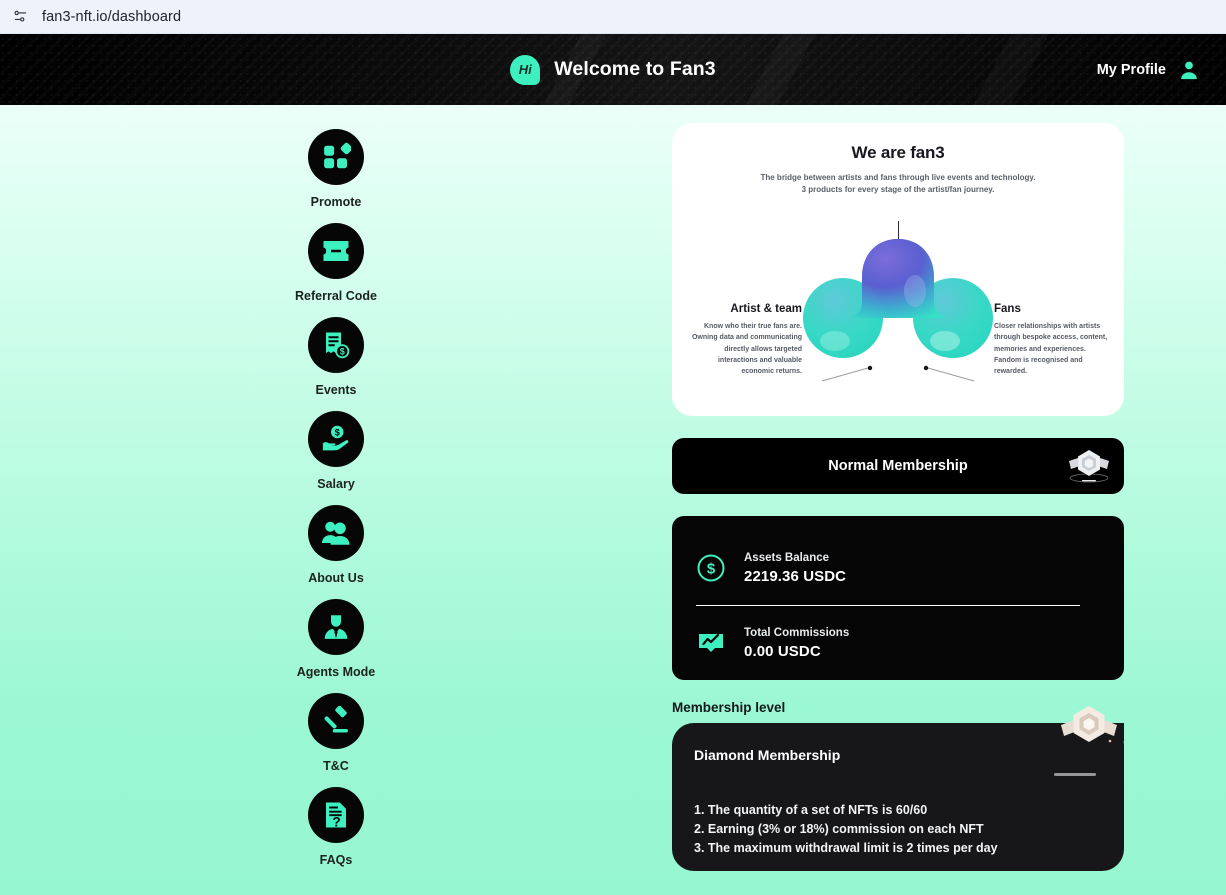  I want to click on sidebar-item-label: Promote, so click(336, 202).